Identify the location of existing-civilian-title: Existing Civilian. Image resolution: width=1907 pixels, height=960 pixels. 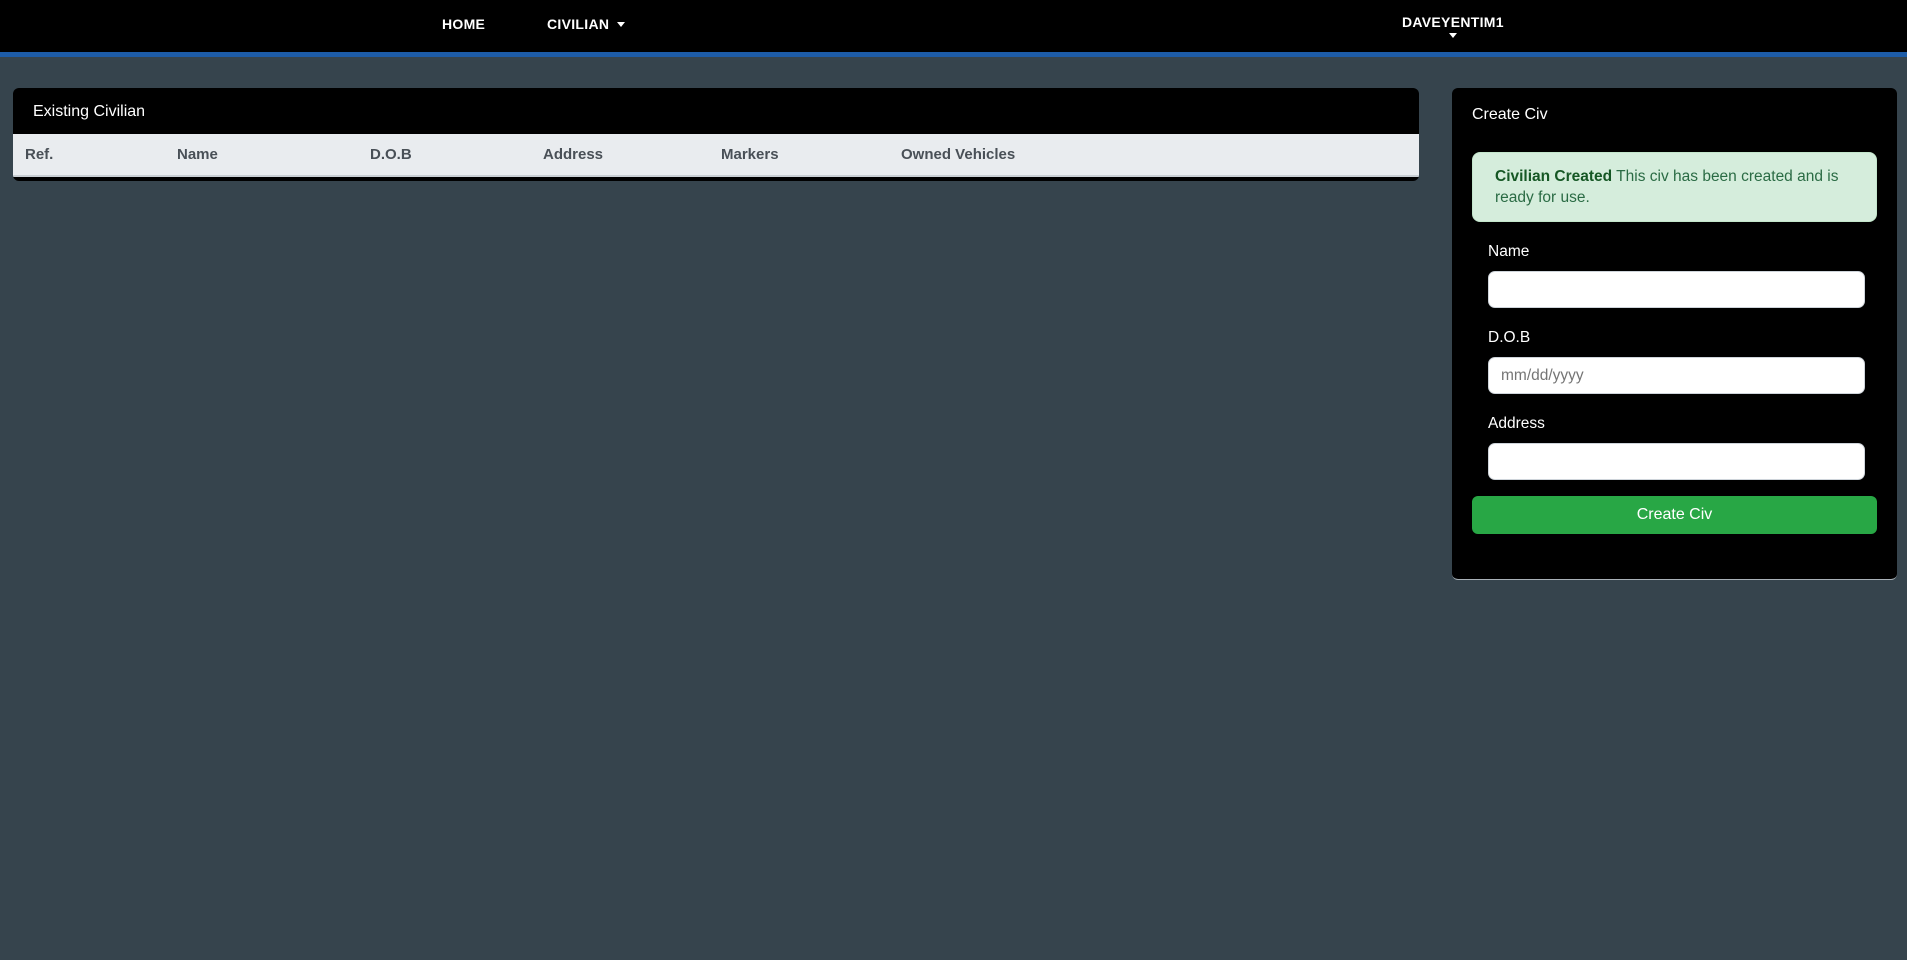
(89, 111).